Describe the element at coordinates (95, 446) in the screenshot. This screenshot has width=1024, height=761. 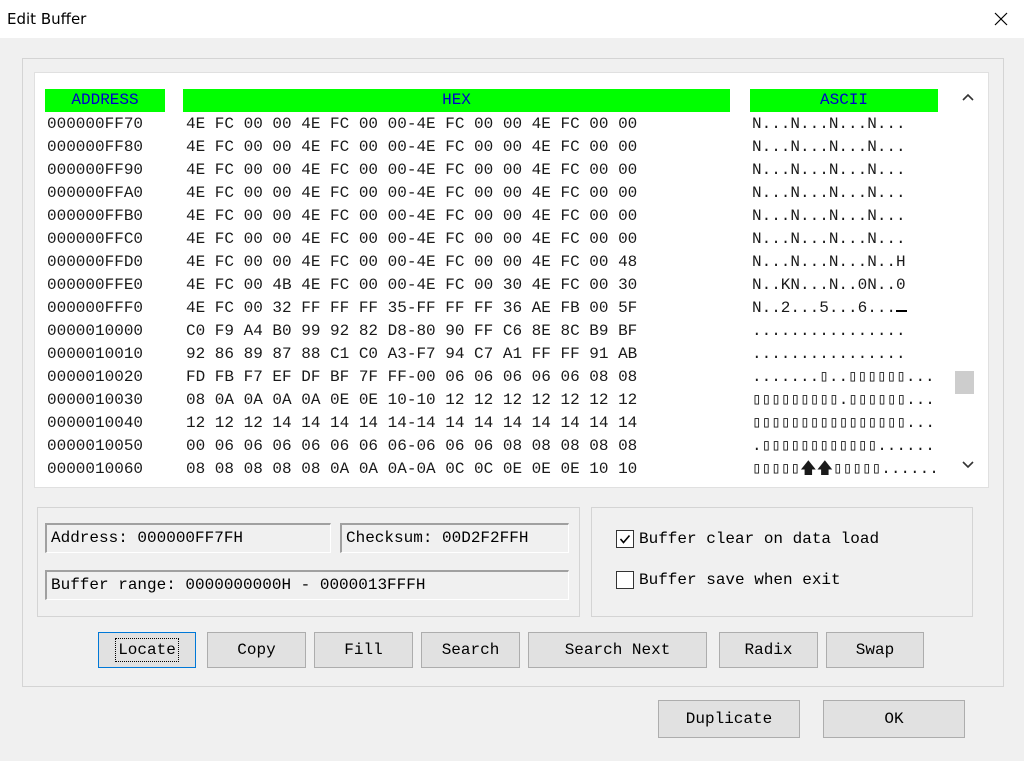
I see `row-address: 0000010050` at that location.